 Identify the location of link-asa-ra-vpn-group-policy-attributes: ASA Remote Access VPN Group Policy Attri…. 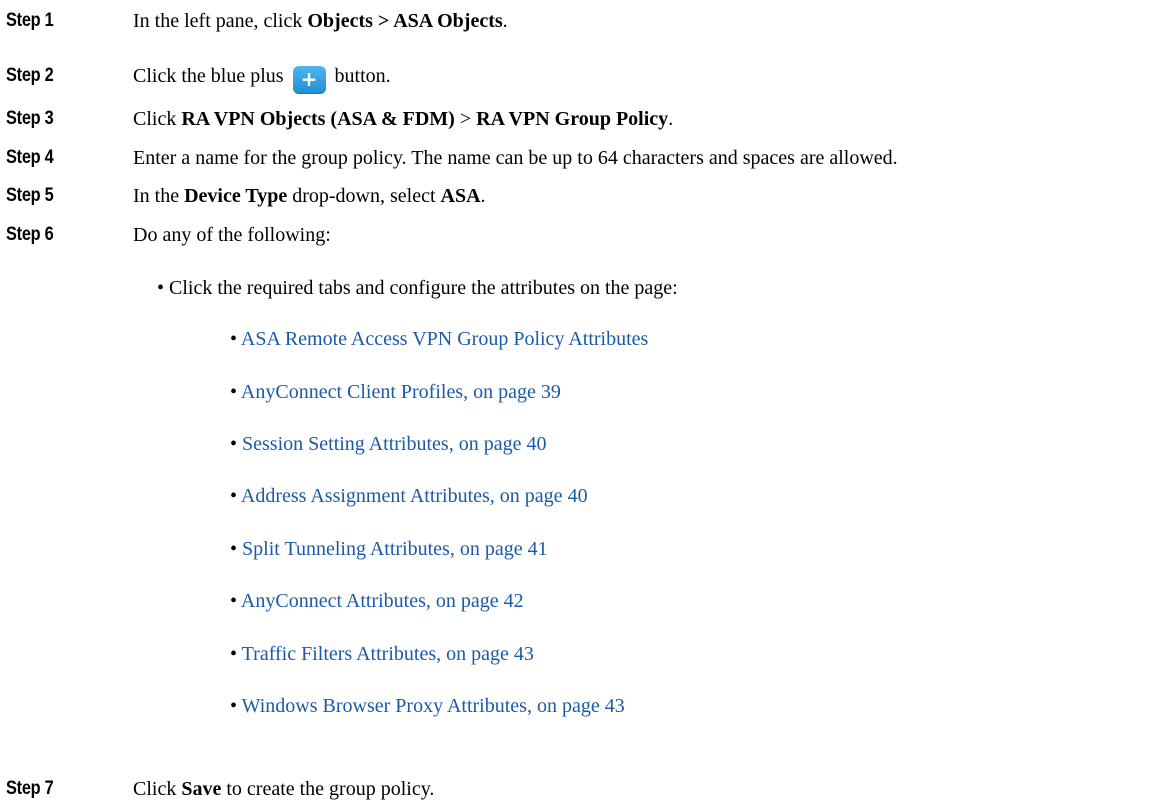
(444, 339).